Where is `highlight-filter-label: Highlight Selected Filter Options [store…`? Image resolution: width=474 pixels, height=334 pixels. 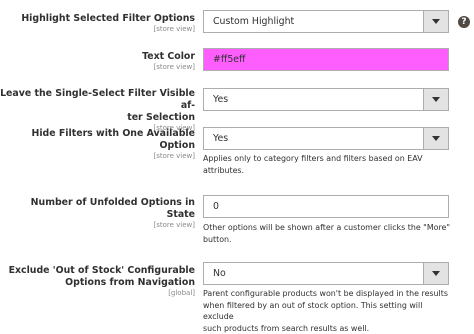
highlight-filter-label: Highlight Selected Filter Options [store… is located at coordinates (97, 23).